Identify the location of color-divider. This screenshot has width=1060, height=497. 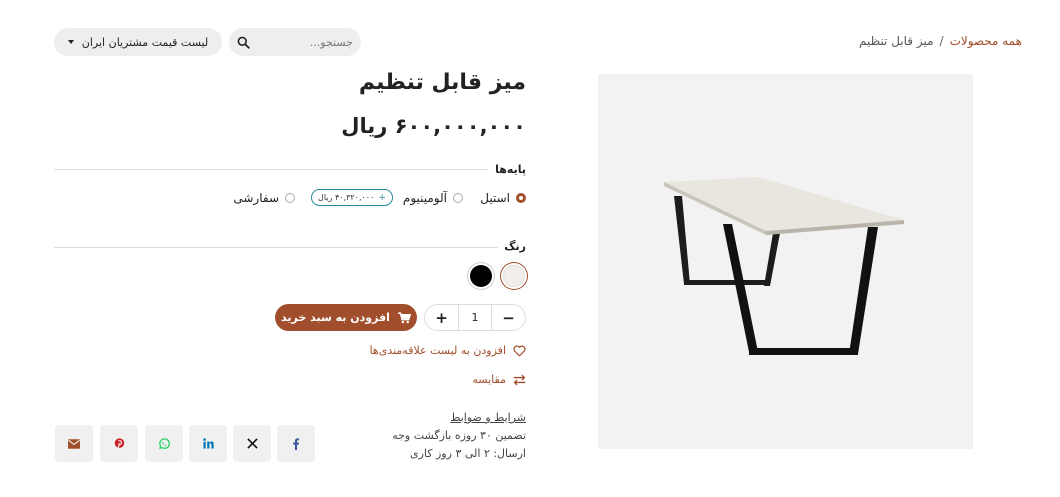
(276, 247).